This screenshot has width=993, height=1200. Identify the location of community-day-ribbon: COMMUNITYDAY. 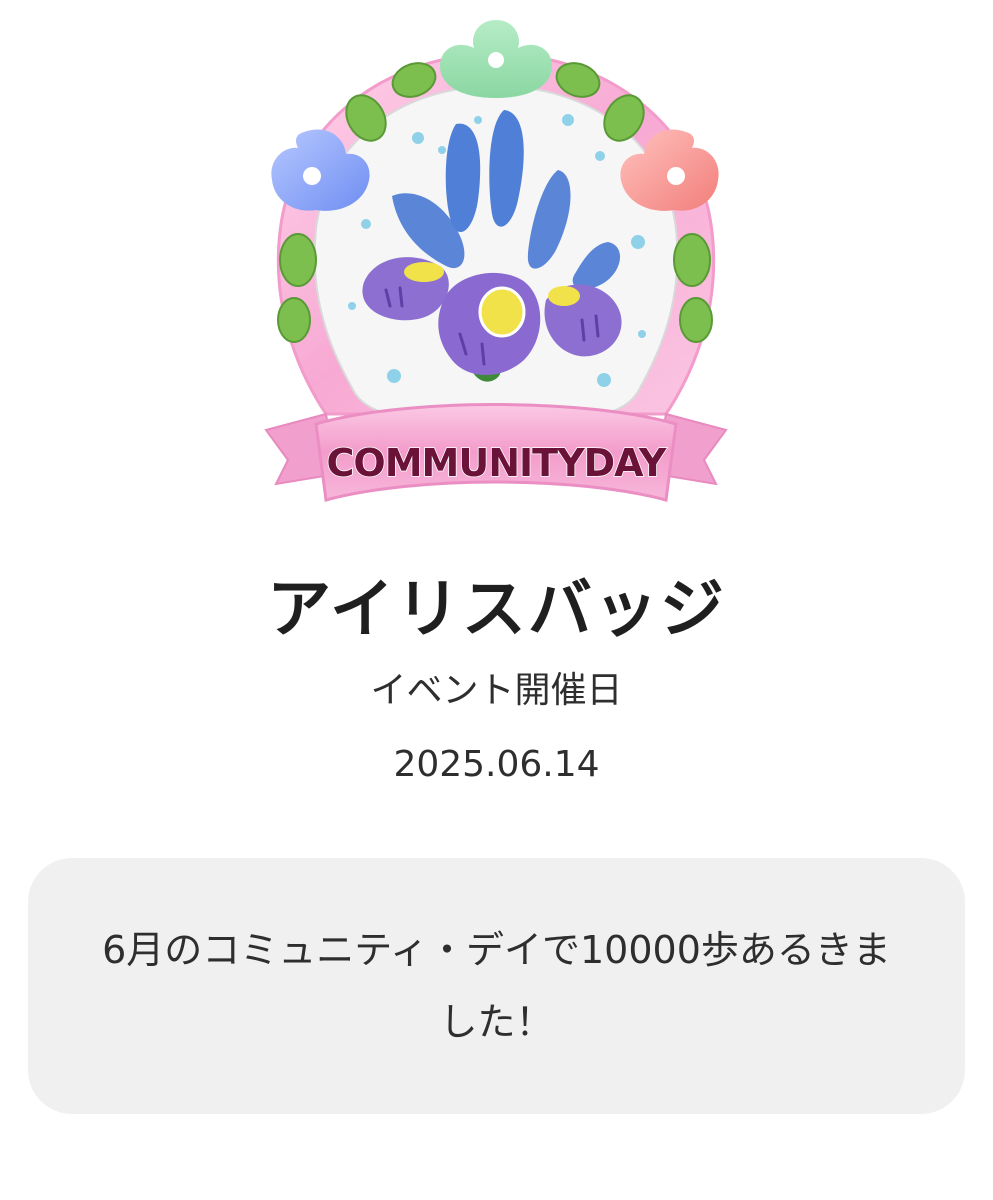
(496, 452).